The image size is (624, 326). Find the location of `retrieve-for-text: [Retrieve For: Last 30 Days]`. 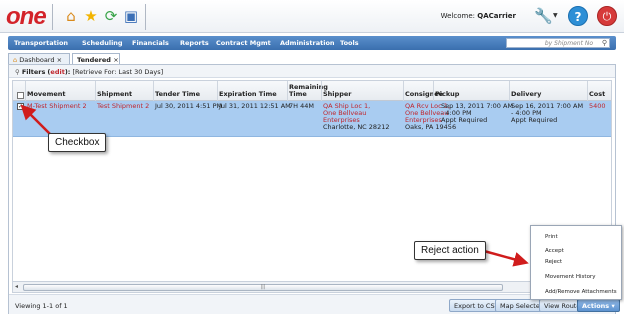

retrieve-for-text: [Retrieve For: Last 30 Days] is located at coordinates (118, 72).